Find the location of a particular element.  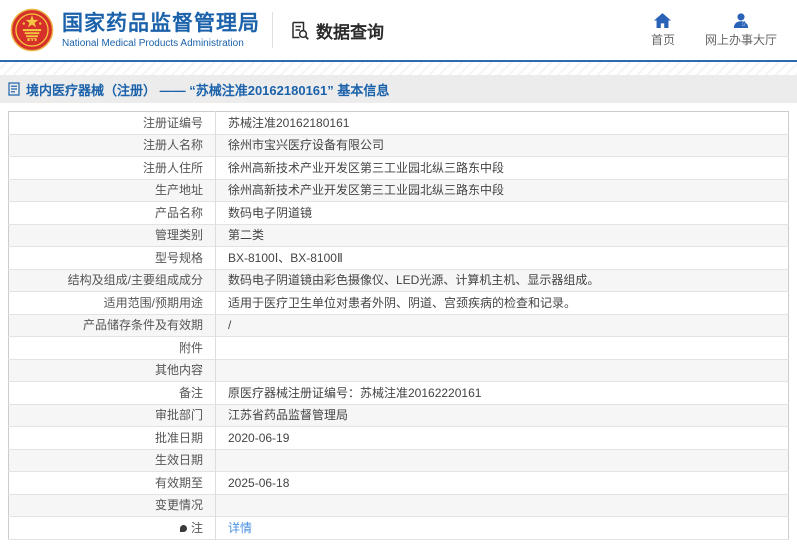

header-divider is located at coordinates (272, 30).